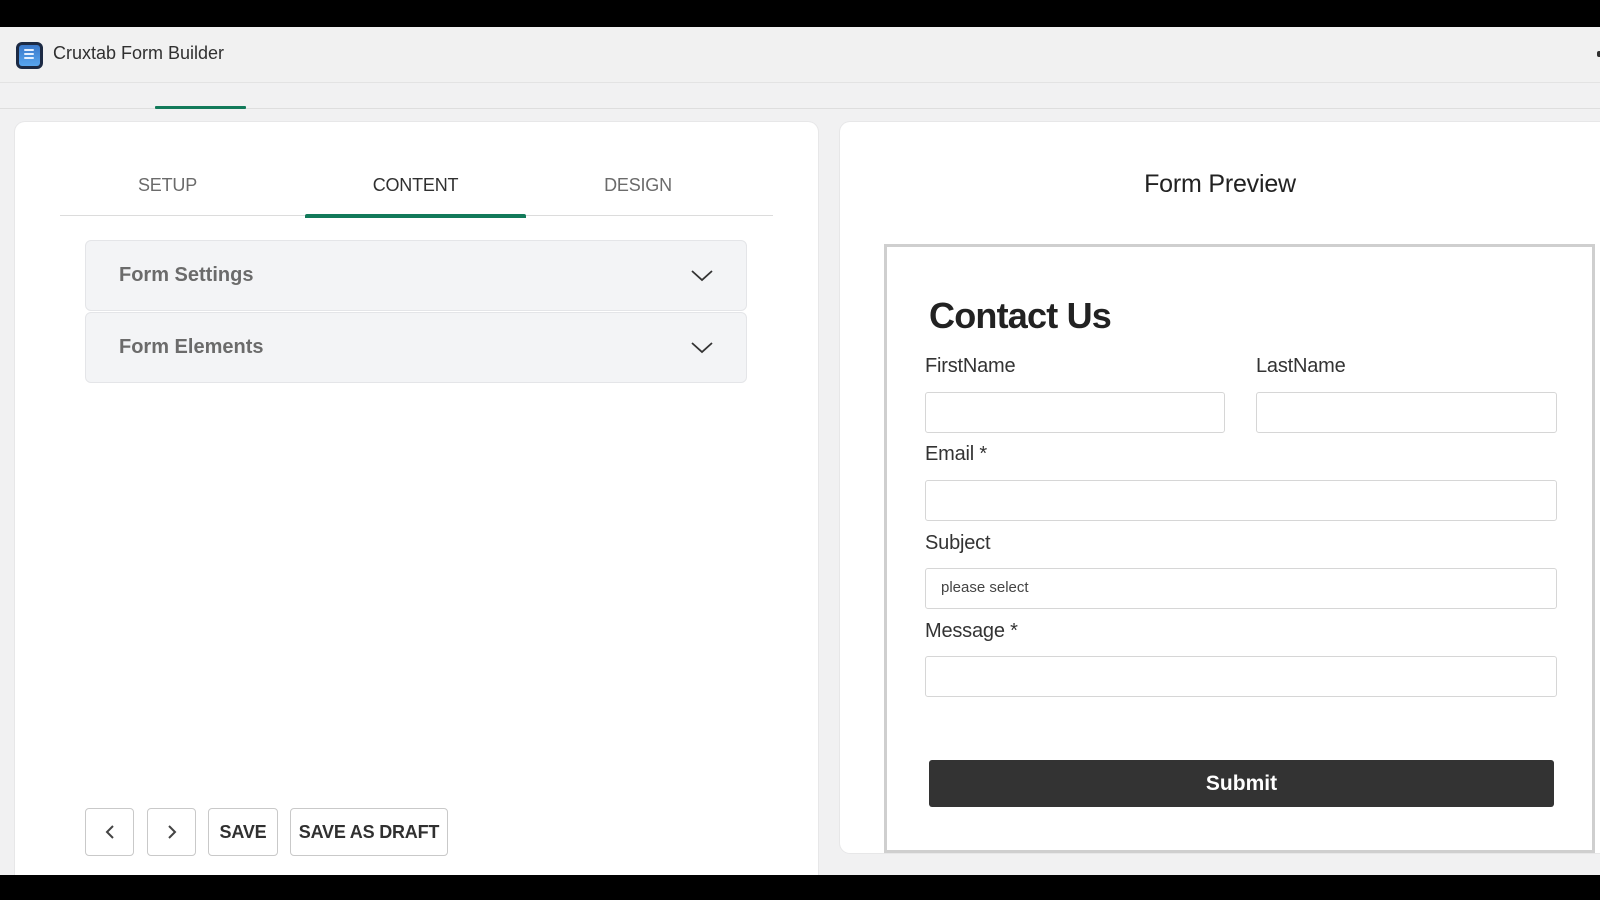  What do you see at coordinates (369, 832) in the screenshot?
I see `save-as-draft-button: SAVE AS DRAFT` at bounding box center [369, 832].